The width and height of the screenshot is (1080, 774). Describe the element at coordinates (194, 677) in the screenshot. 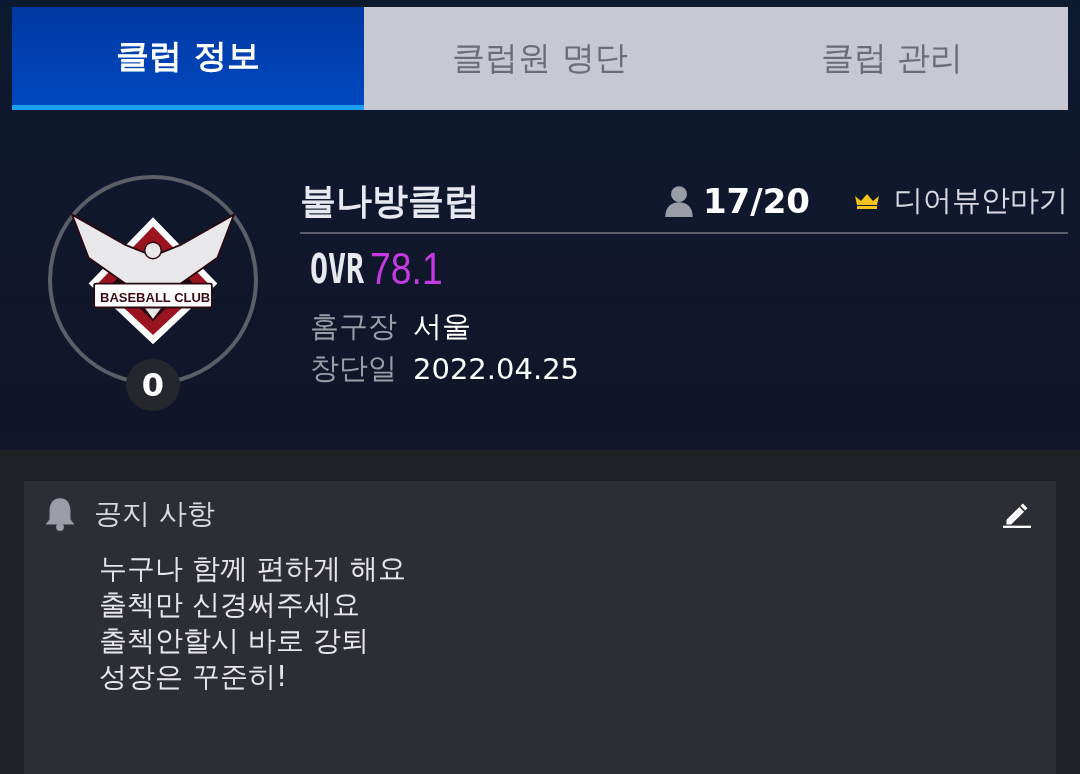

I see `notice-text: 성장은 꾸준히!` at that location.